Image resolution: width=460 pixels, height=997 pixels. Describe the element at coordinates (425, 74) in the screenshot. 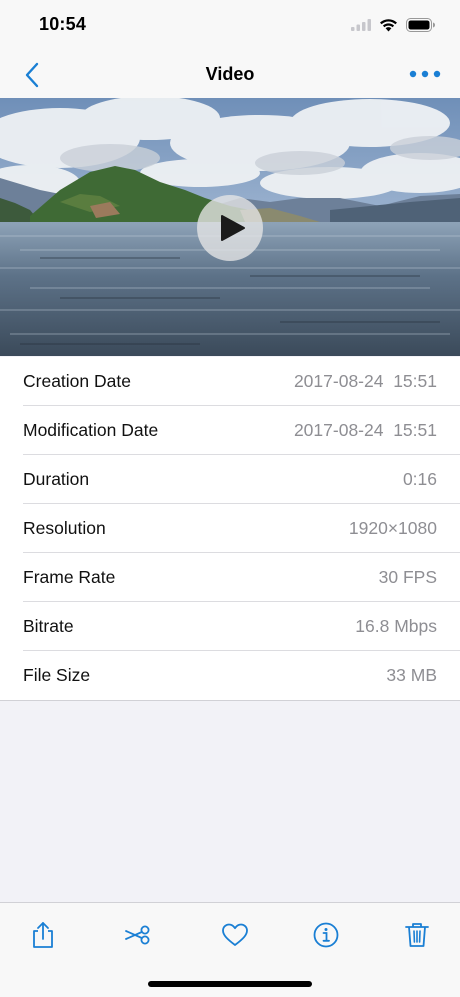

I see `more-options-icon` at that location.